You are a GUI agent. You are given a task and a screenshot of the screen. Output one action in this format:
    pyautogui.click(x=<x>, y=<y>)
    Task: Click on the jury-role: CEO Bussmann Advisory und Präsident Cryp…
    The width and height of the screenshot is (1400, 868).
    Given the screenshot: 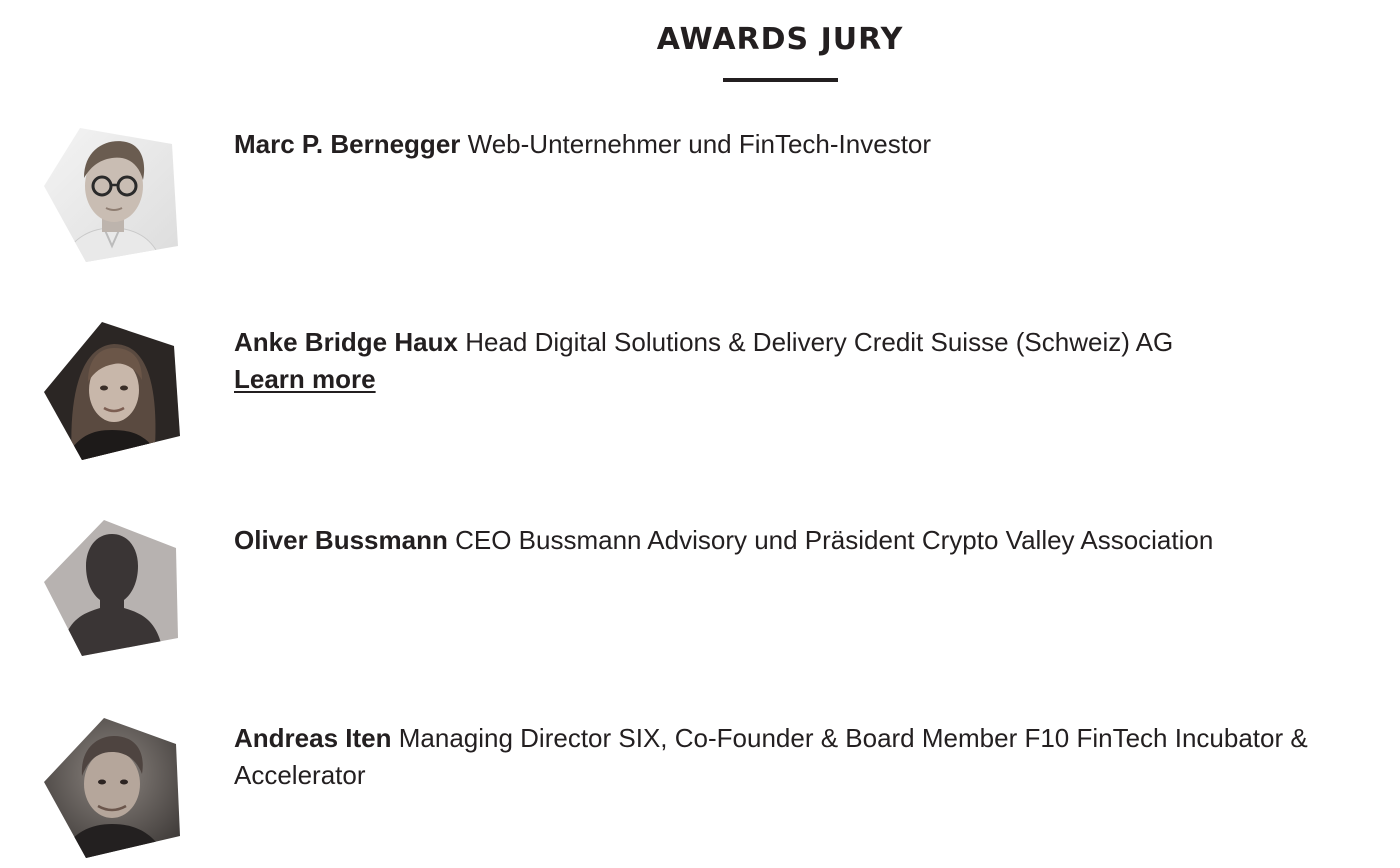 What is the action you would take?
    pyautogui.click(x=834, y=540)
    